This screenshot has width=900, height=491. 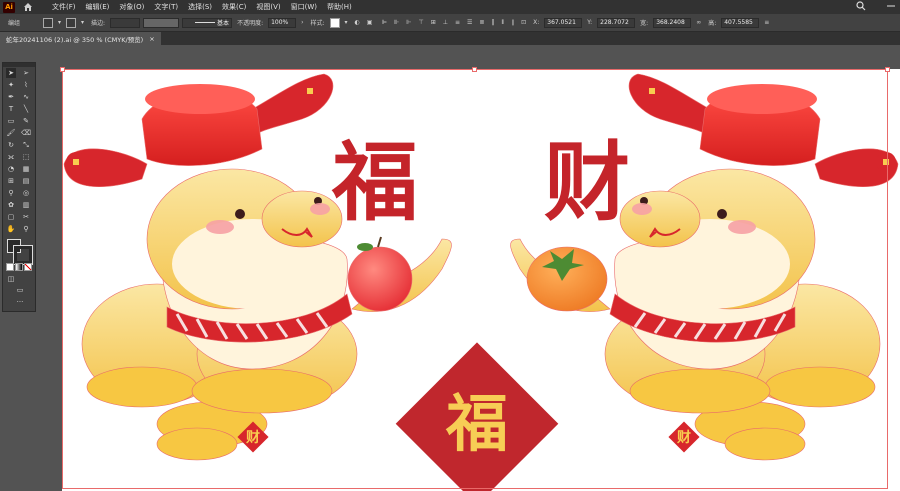 I want to click on width-tool-icon: ⟗, so click(x=11, y=157).